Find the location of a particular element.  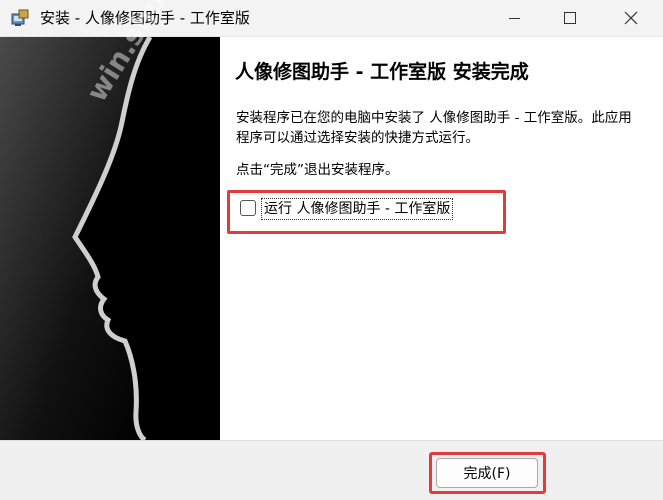

close-button is located at coordinates (631, 18).